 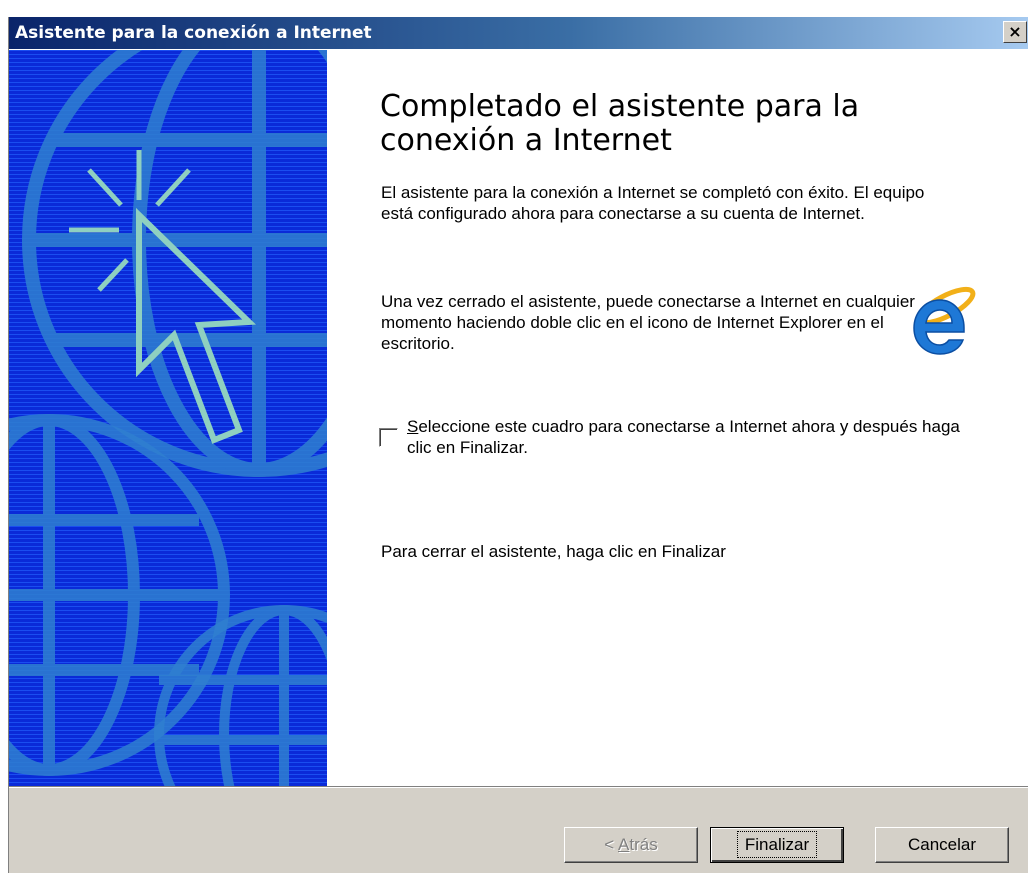 I want to click on title-bar: Asistente para la conexión a Internet ×, so click(x=518, y=33).